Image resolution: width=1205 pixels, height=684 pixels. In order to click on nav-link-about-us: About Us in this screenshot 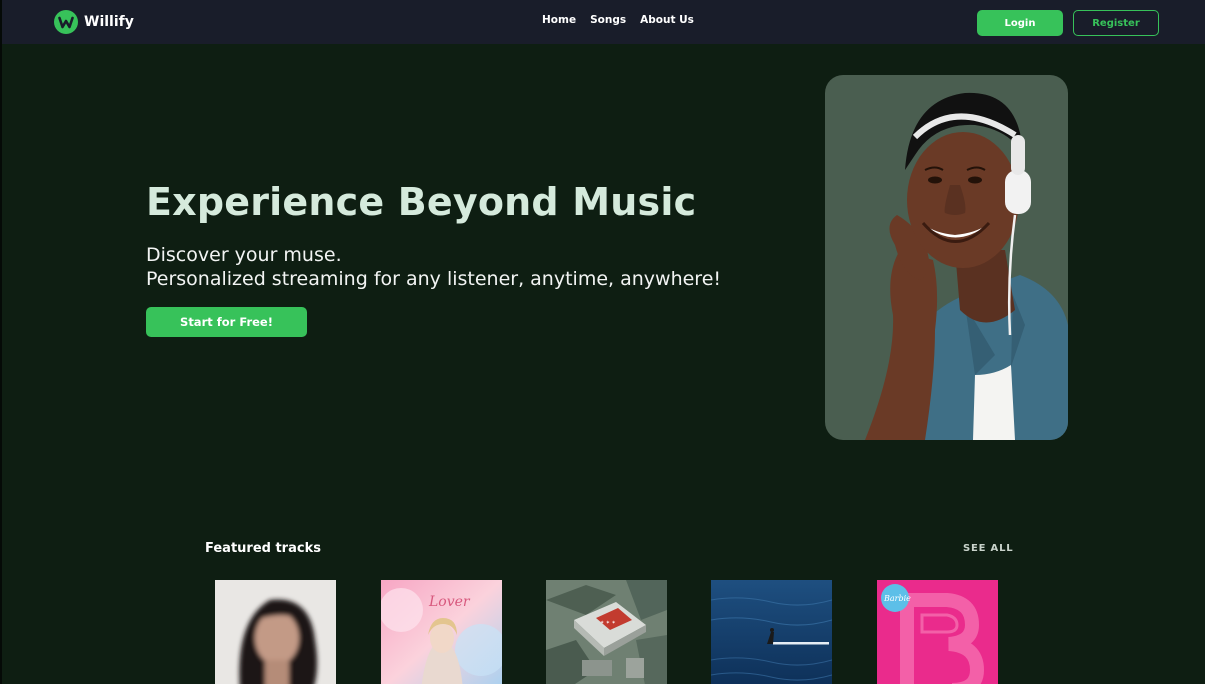, I will do `click(667, 20)`.